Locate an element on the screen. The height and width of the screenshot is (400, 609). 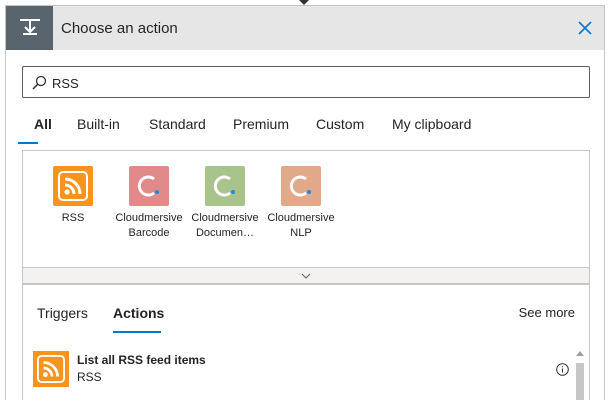
tab-built-in: Built-in is located at coordinates (98, 124).